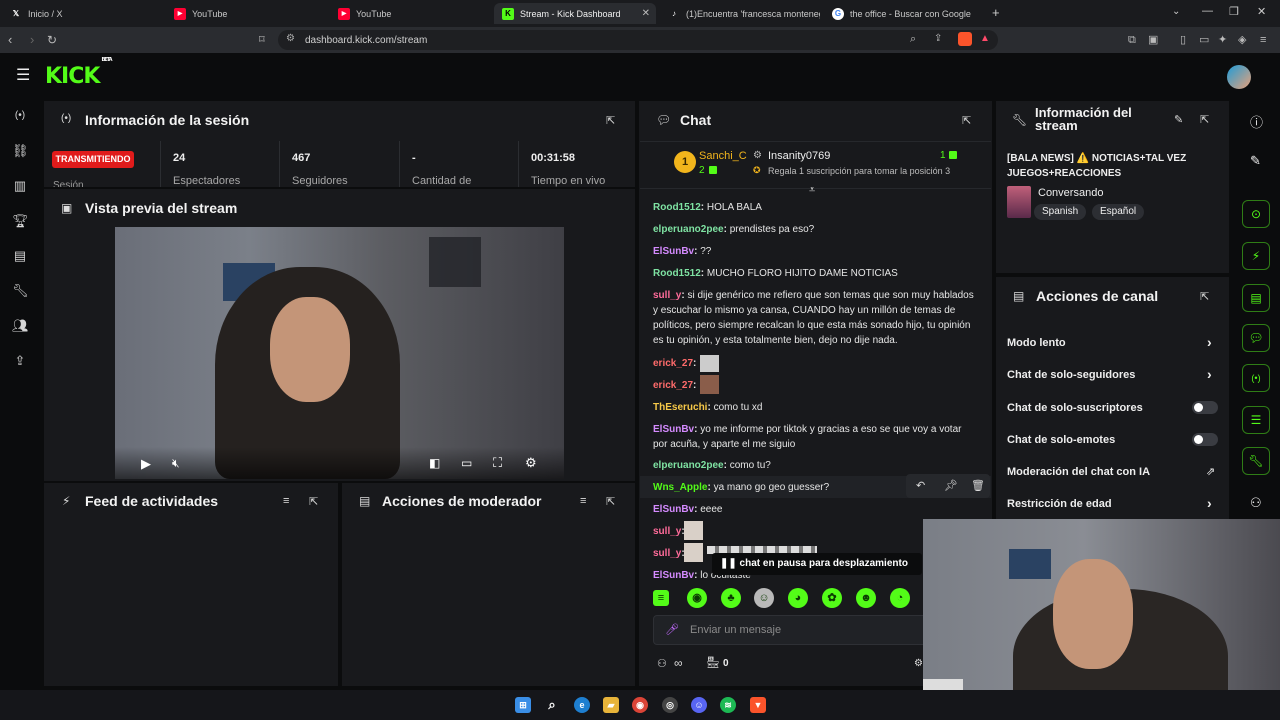 This screenshot has width=1280, height=720. I want to click on second-username: Insanity0769, so click(799, 156).